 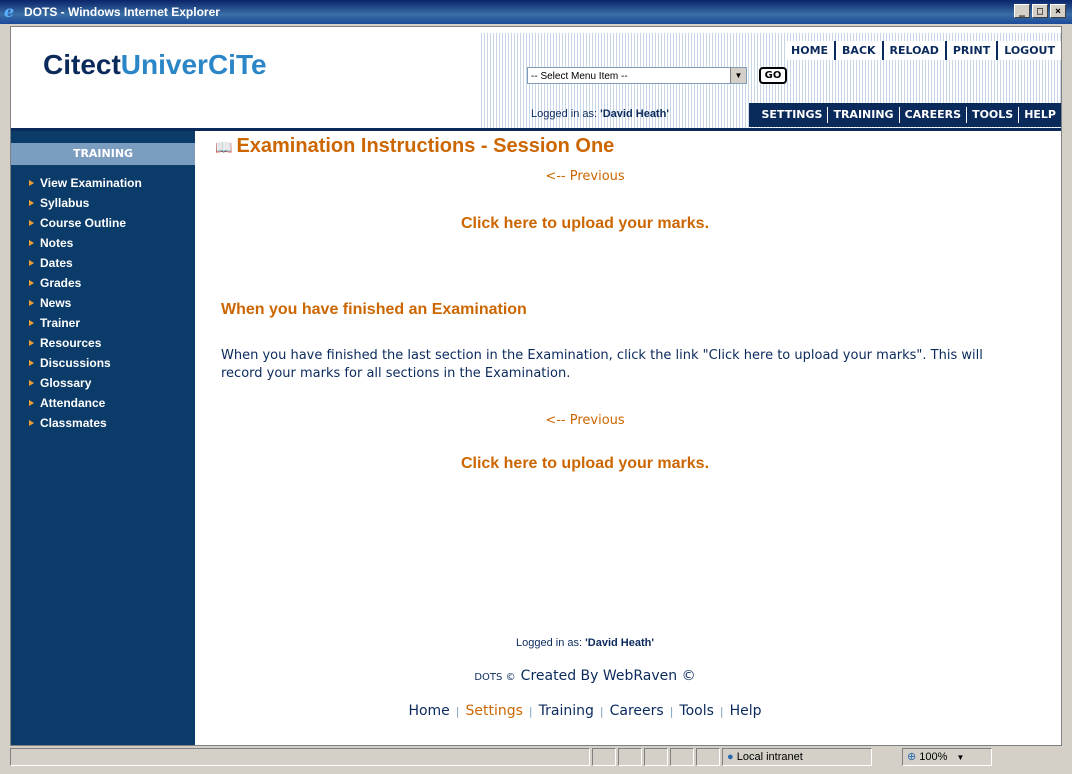 I want to click on ie-logo-icon: e, so click(x=9, y=11).